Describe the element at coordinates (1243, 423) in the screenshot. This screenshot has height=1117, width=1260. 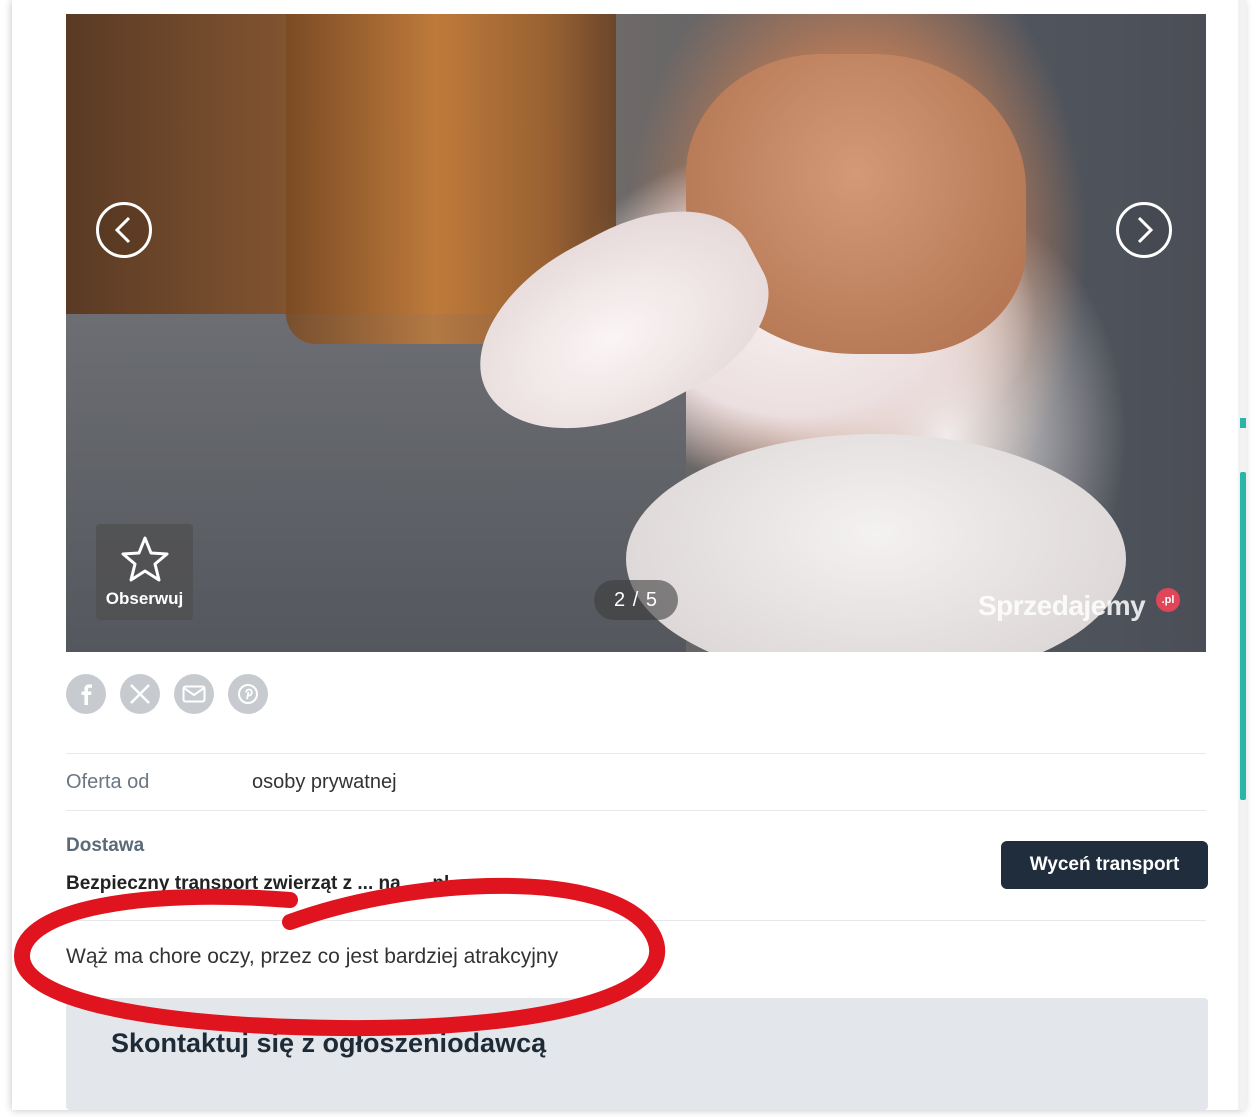
I see `scrollbar-marker` at that location.